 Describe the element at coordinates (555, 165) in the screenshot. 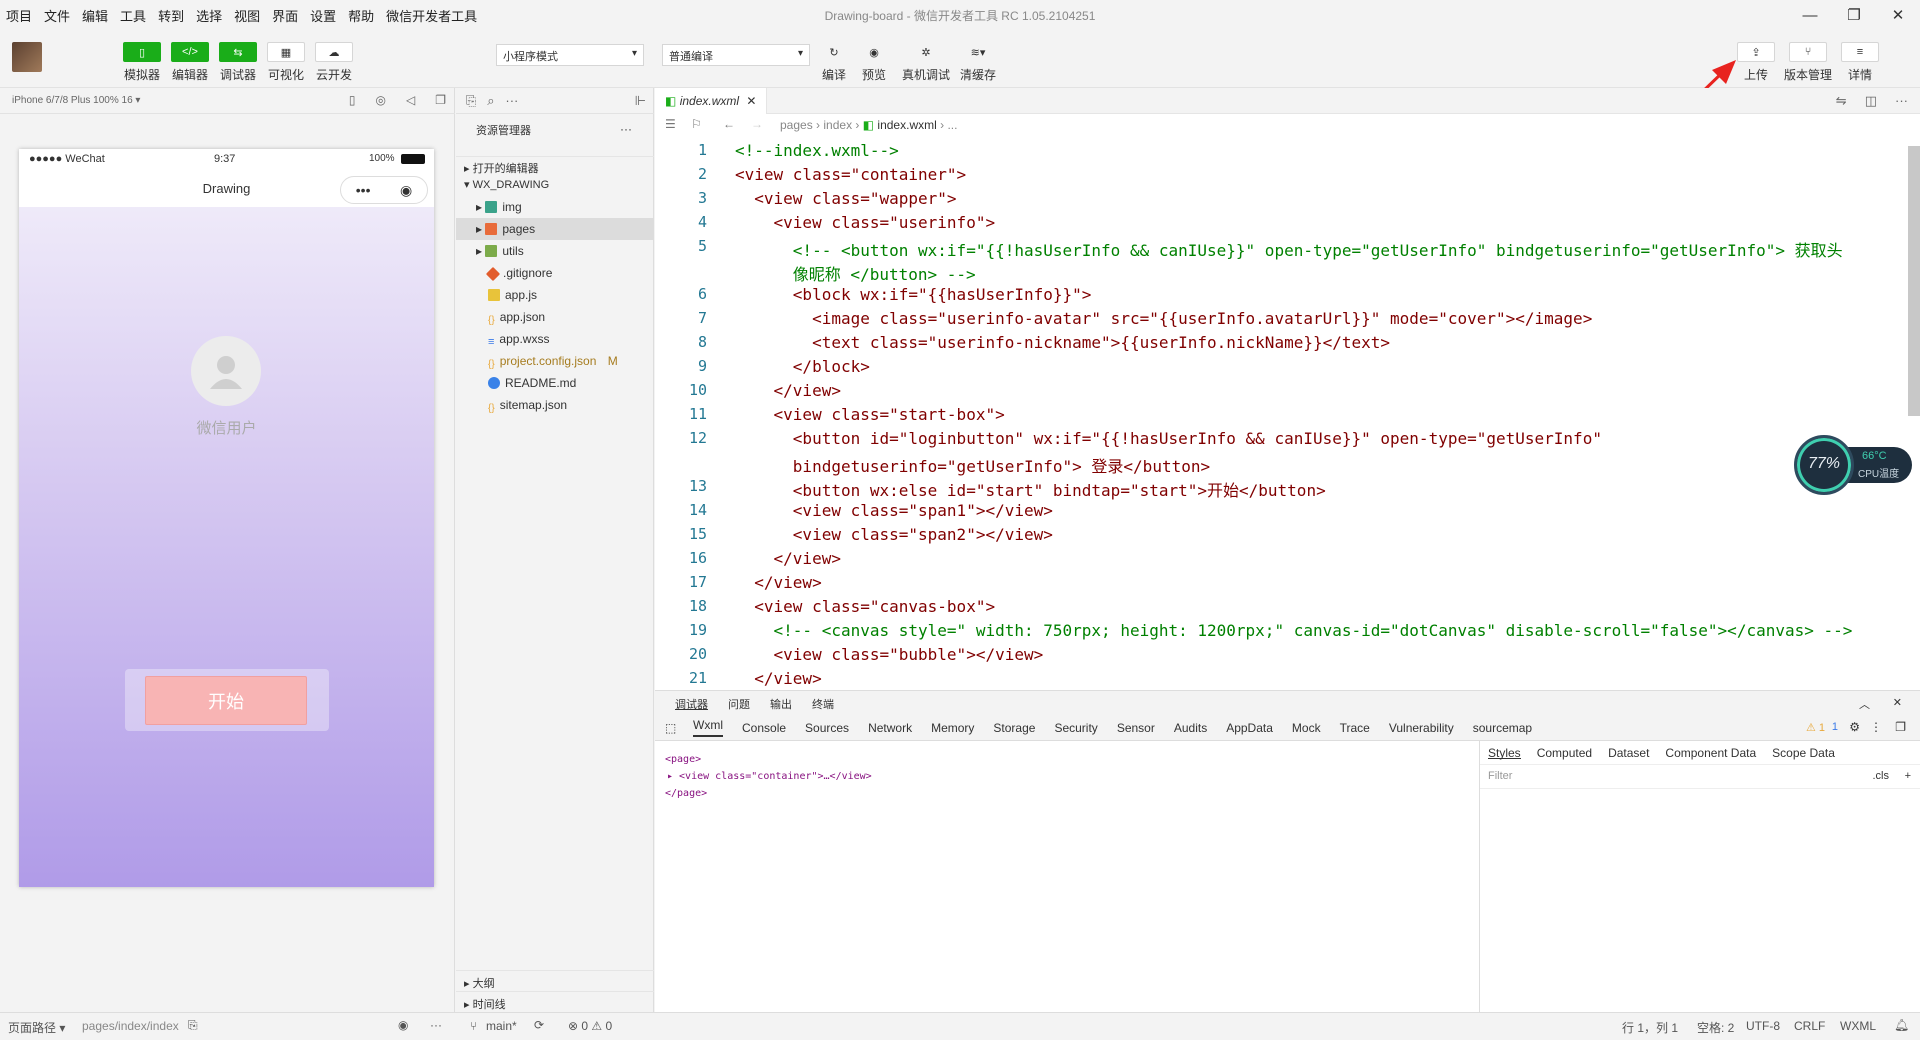

I see `open-editors: ▸ 打开的编辑器` at that location.